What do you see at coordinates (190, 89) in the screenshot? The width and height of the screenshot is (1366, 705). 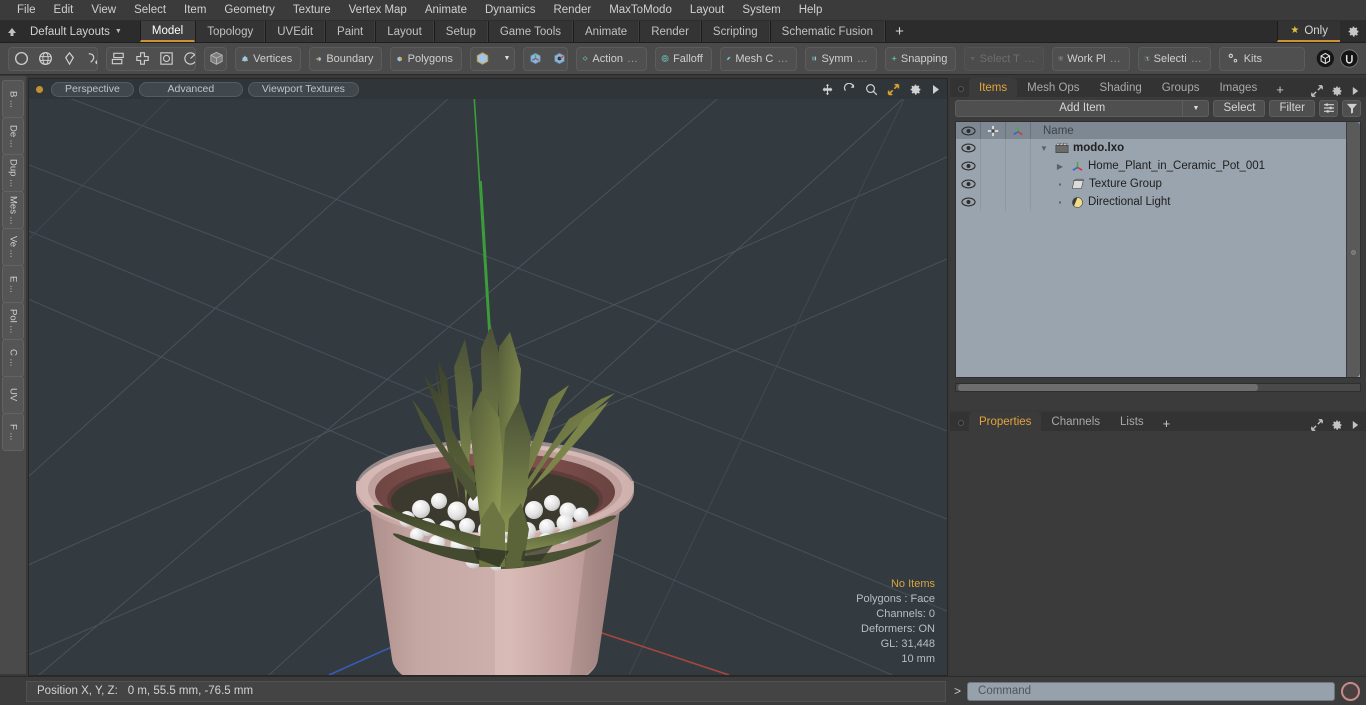 I see `viewport-shading-selector: Advanced` at bounding box center [190, 89].